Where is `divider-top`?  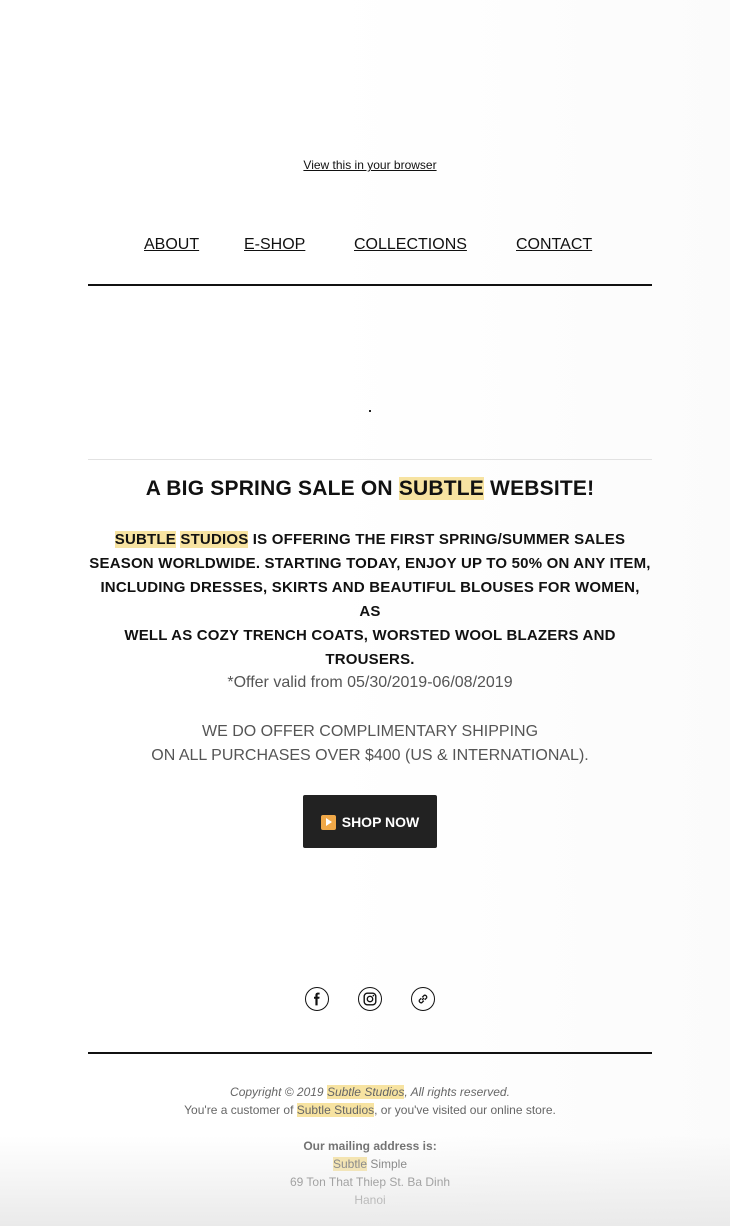
divider-top is located at coordinates (370, 285).